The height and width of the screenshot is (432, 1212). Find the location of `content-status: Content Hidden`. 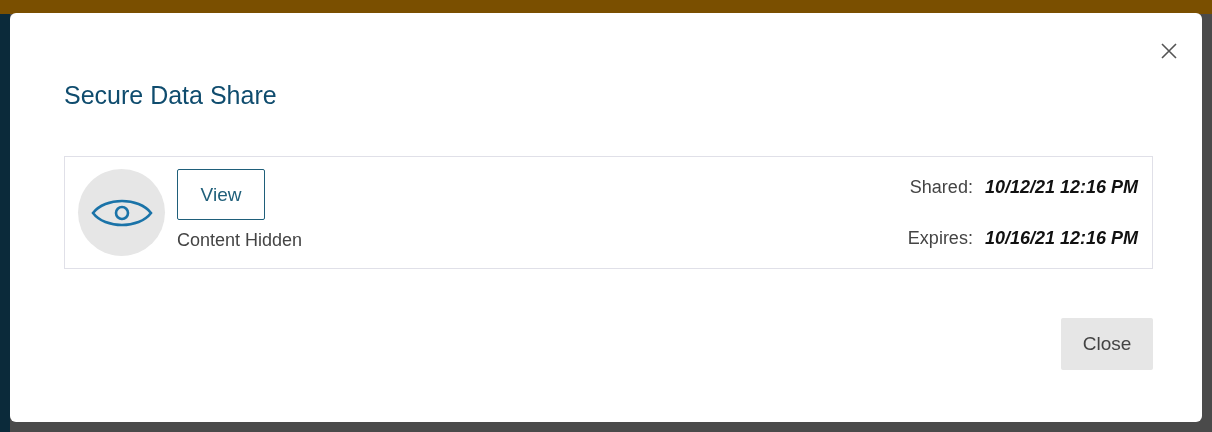

content-status: Content Hidden is located at coordinates (240, 240).